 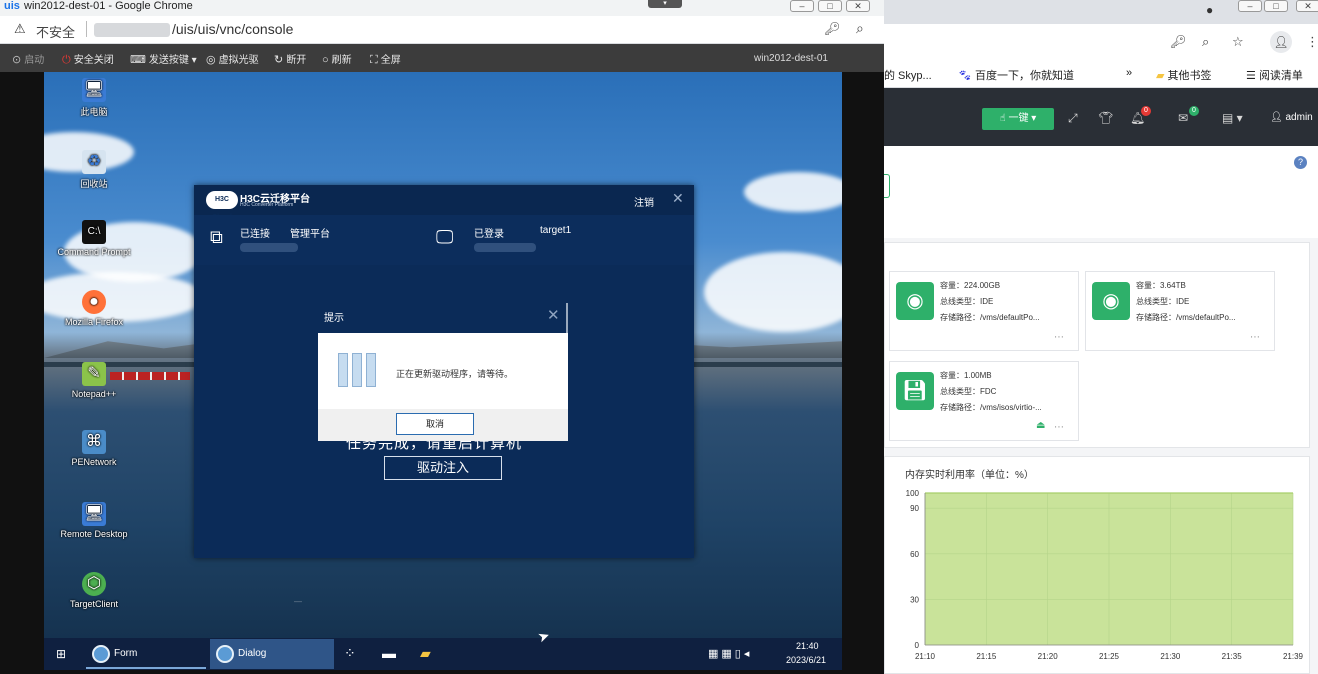 What do you see at coordinates (94, 442) in the screenshot?
I see `network-icon: ⌘` at bounding box center [94, 442].